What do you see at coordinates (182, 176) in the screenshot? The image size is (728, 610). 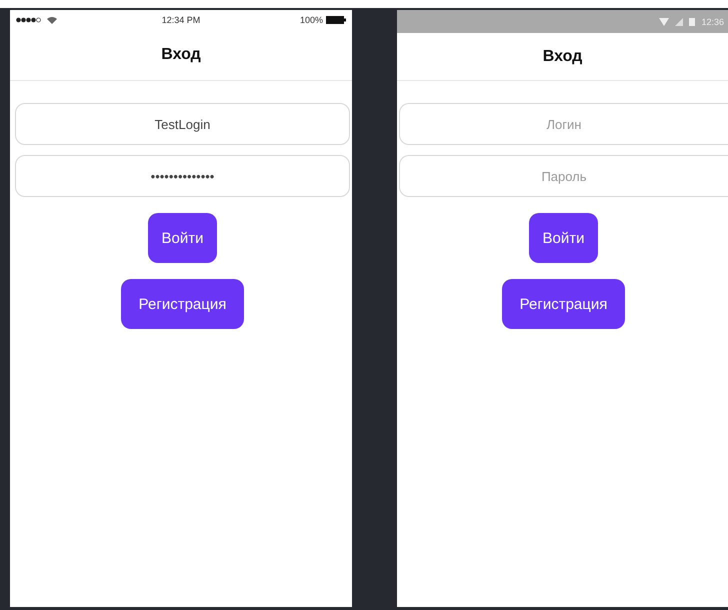 I see `input-field: ••••••••••••••` at bounding box center [182, 176].